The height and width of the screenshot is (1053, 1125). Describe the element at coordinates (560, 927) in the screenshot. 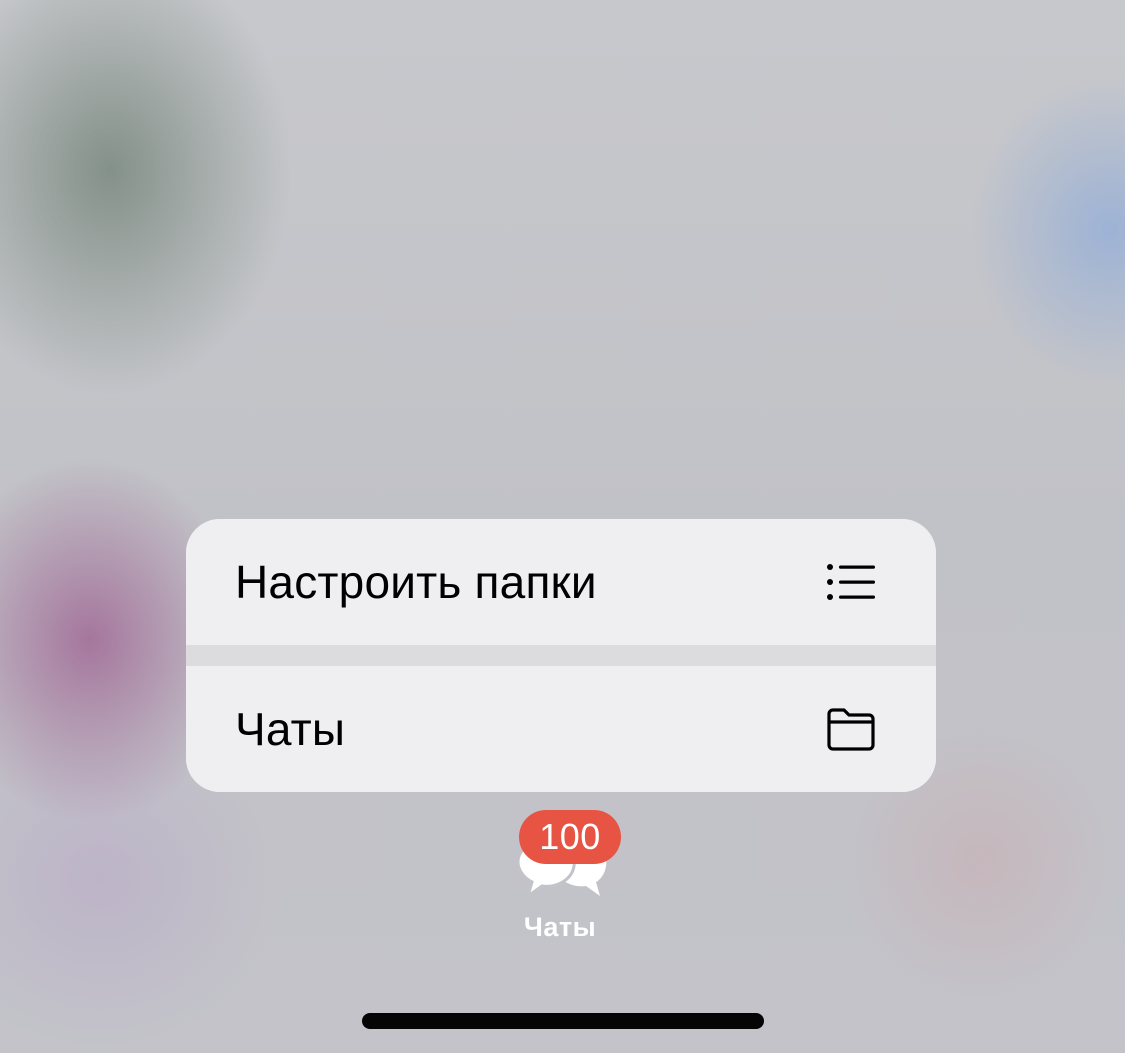

I see `tab-label: Чаты` at that location.